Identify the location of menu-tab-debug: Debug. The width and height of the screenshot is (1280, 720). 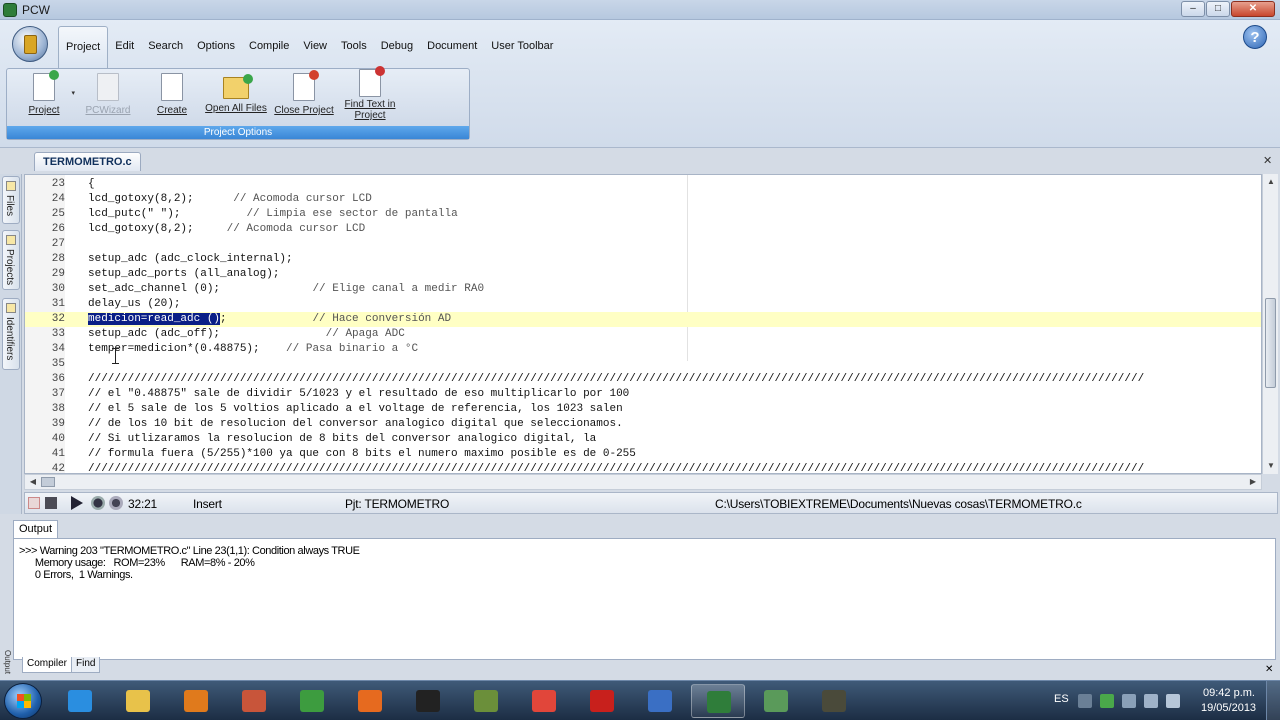
(397, 46).